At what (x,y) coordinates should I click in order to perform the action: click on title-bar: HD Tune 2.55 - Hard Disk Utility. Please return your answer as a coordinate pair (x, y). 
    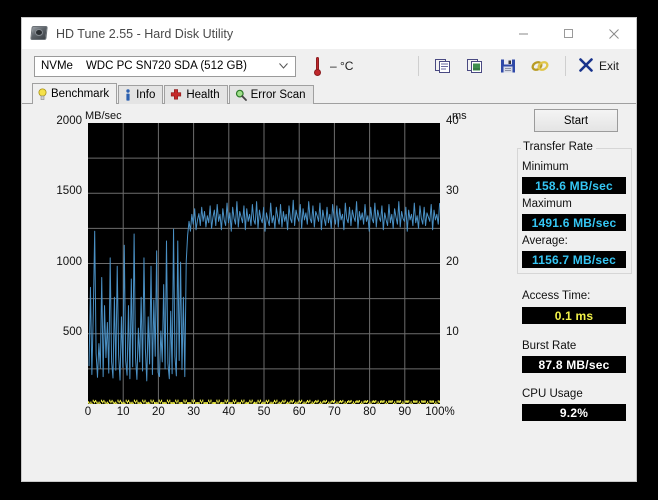
    Looking at the image, I should click on (329, 33).